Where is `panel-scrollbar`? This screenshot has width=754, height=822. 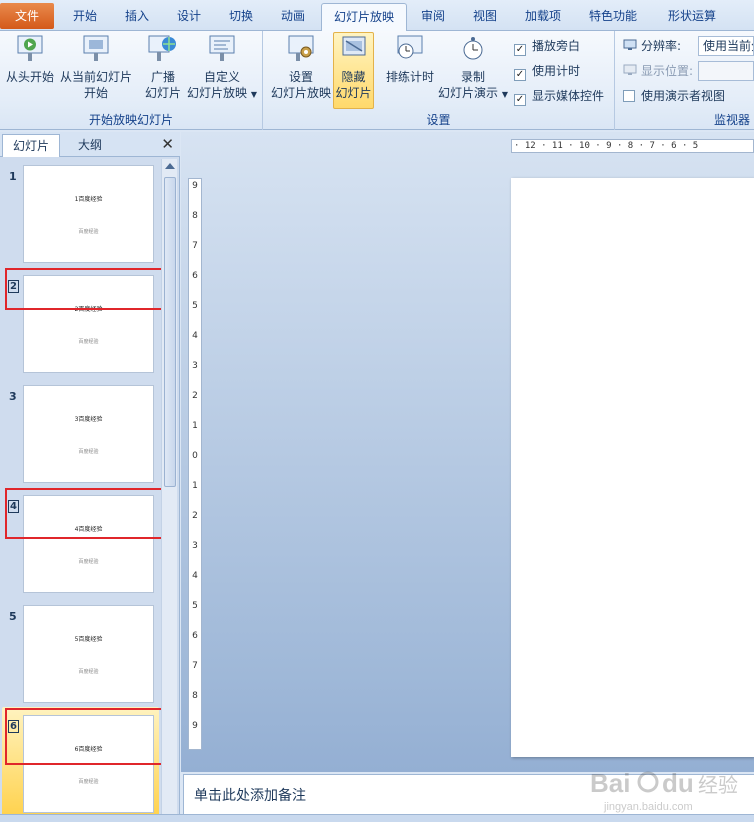
panel-scrollbar is located at coordinates (169, 490).